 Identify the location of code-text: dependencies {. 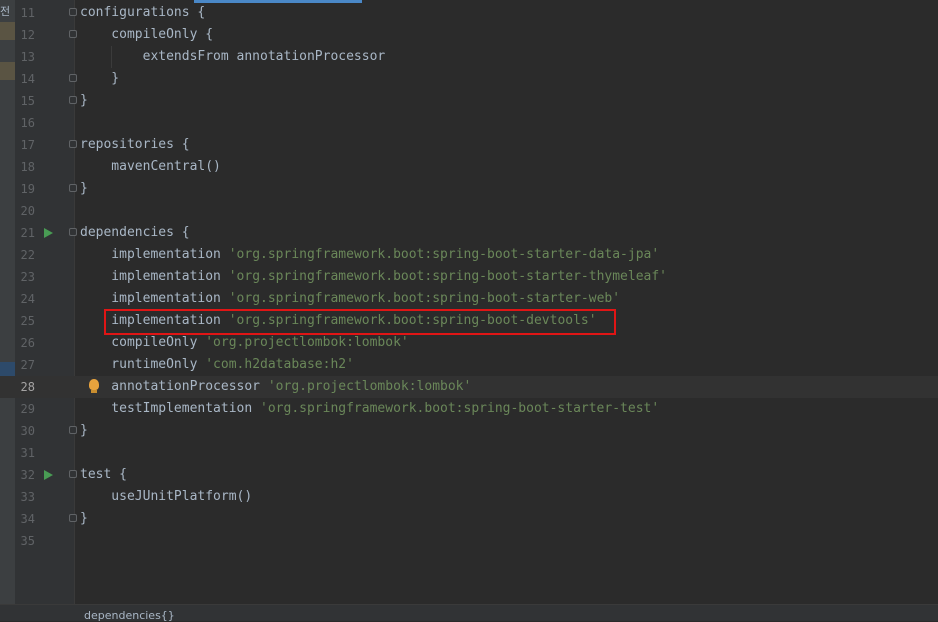
(135, 232).